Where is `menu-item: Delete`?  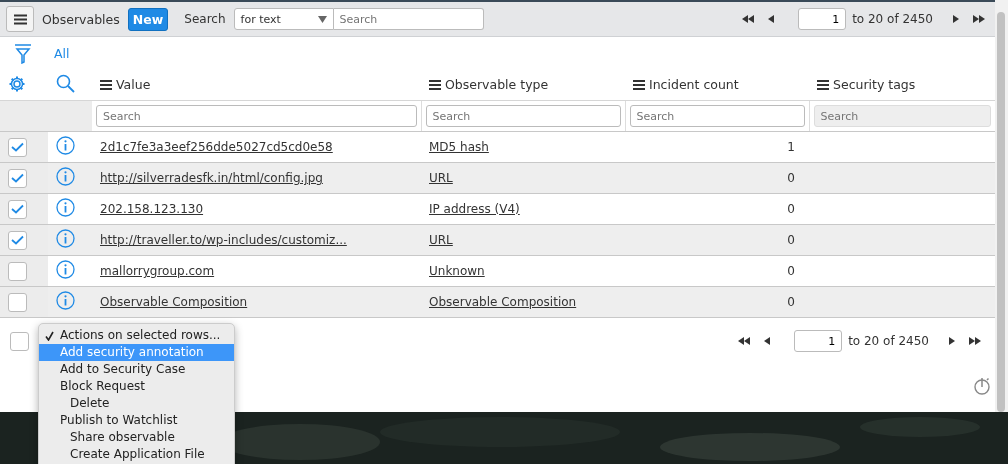 menu-item: Delete is located at coordinates (136, 403).